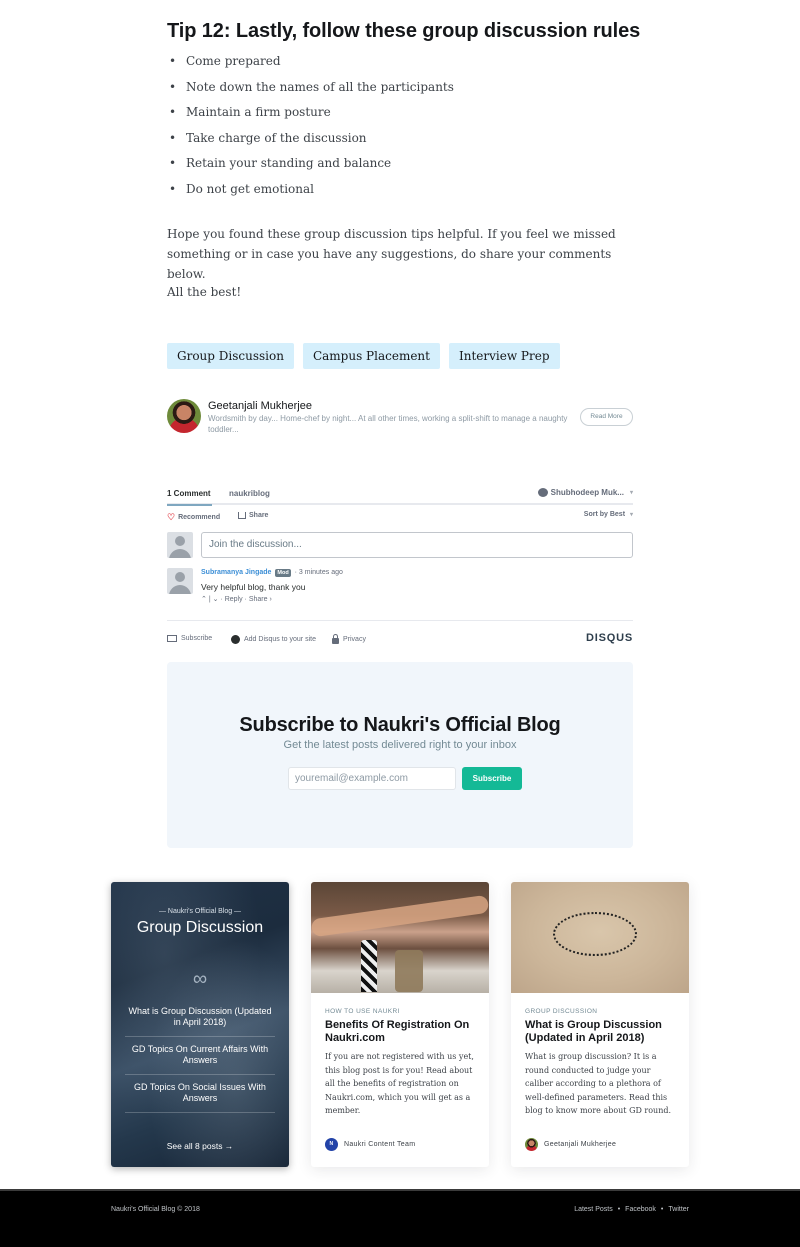  I want to click on email-input: youremail@example.com, so click(372, 778).